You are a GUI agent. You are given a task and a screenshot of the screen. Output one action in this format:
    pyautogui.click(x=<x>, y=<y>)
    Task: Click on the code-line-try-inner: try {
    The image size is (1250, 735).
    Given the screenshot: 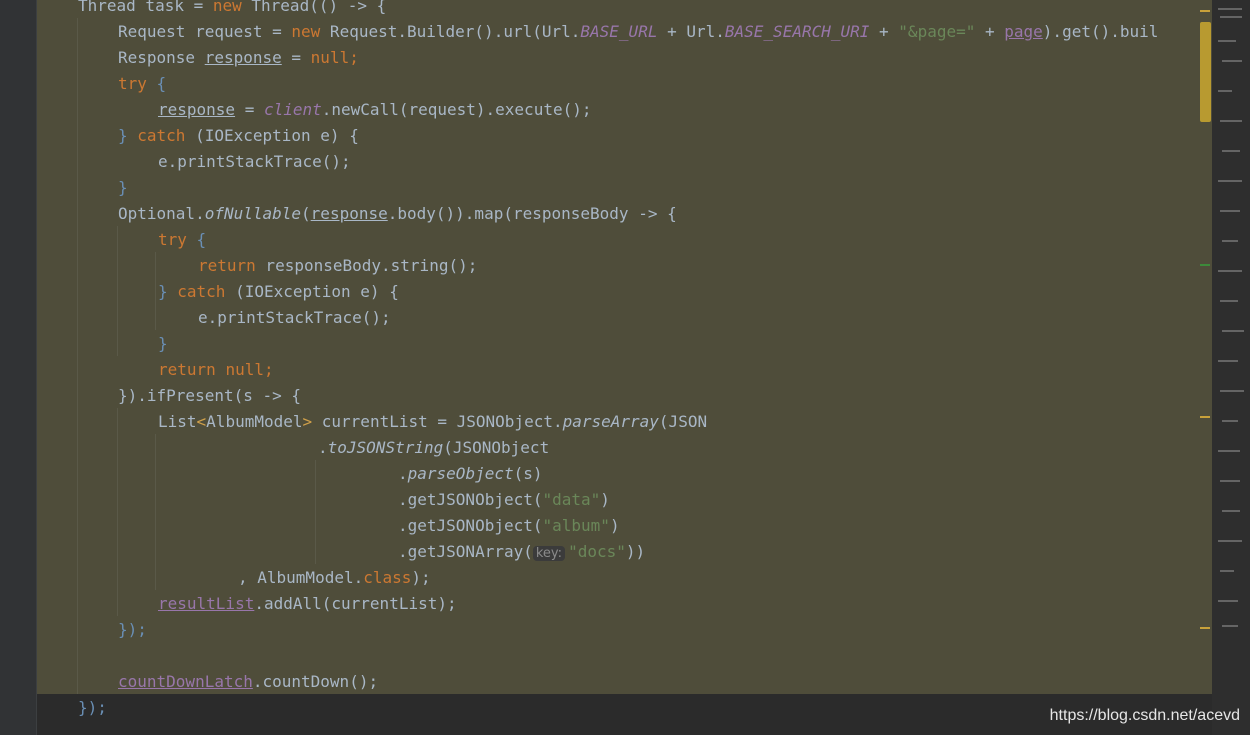 What is the action you would take?
    pyautogui.click(x=182, y=240)
    